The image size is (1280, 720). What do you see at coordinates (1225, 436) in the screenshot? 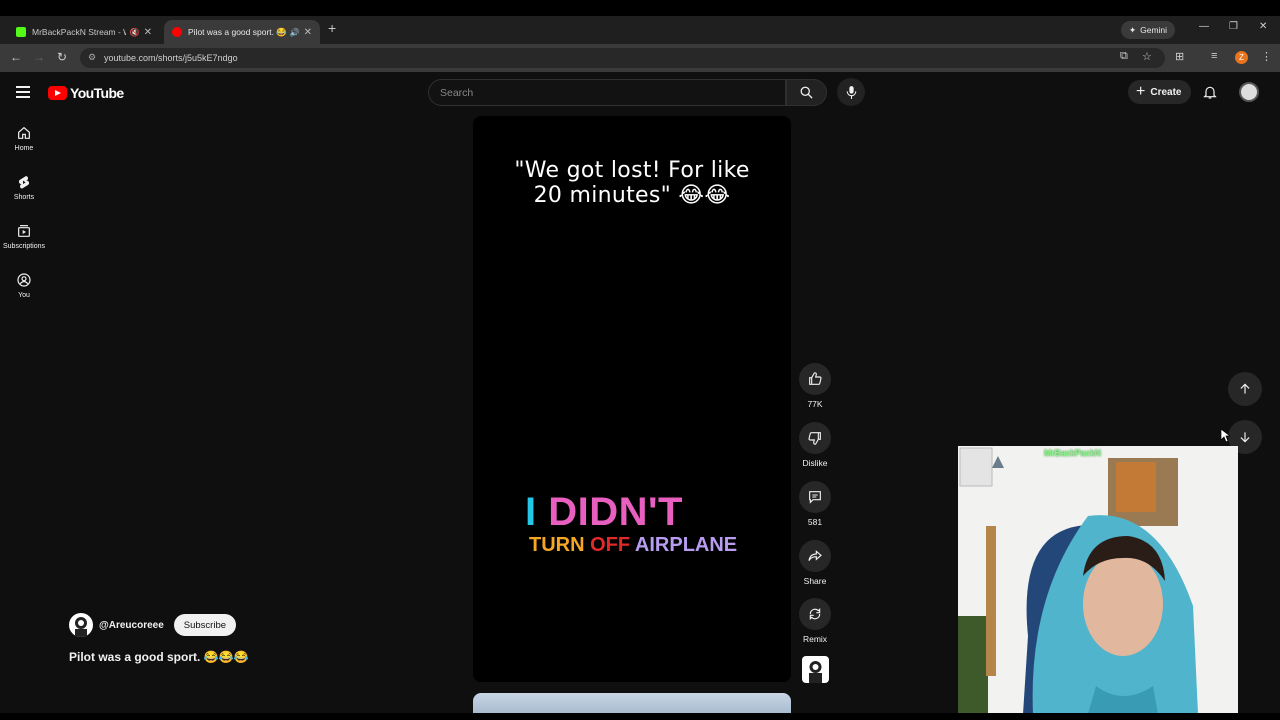
I see `mouse-cursor-icon` at bounding box center [1225, 436].